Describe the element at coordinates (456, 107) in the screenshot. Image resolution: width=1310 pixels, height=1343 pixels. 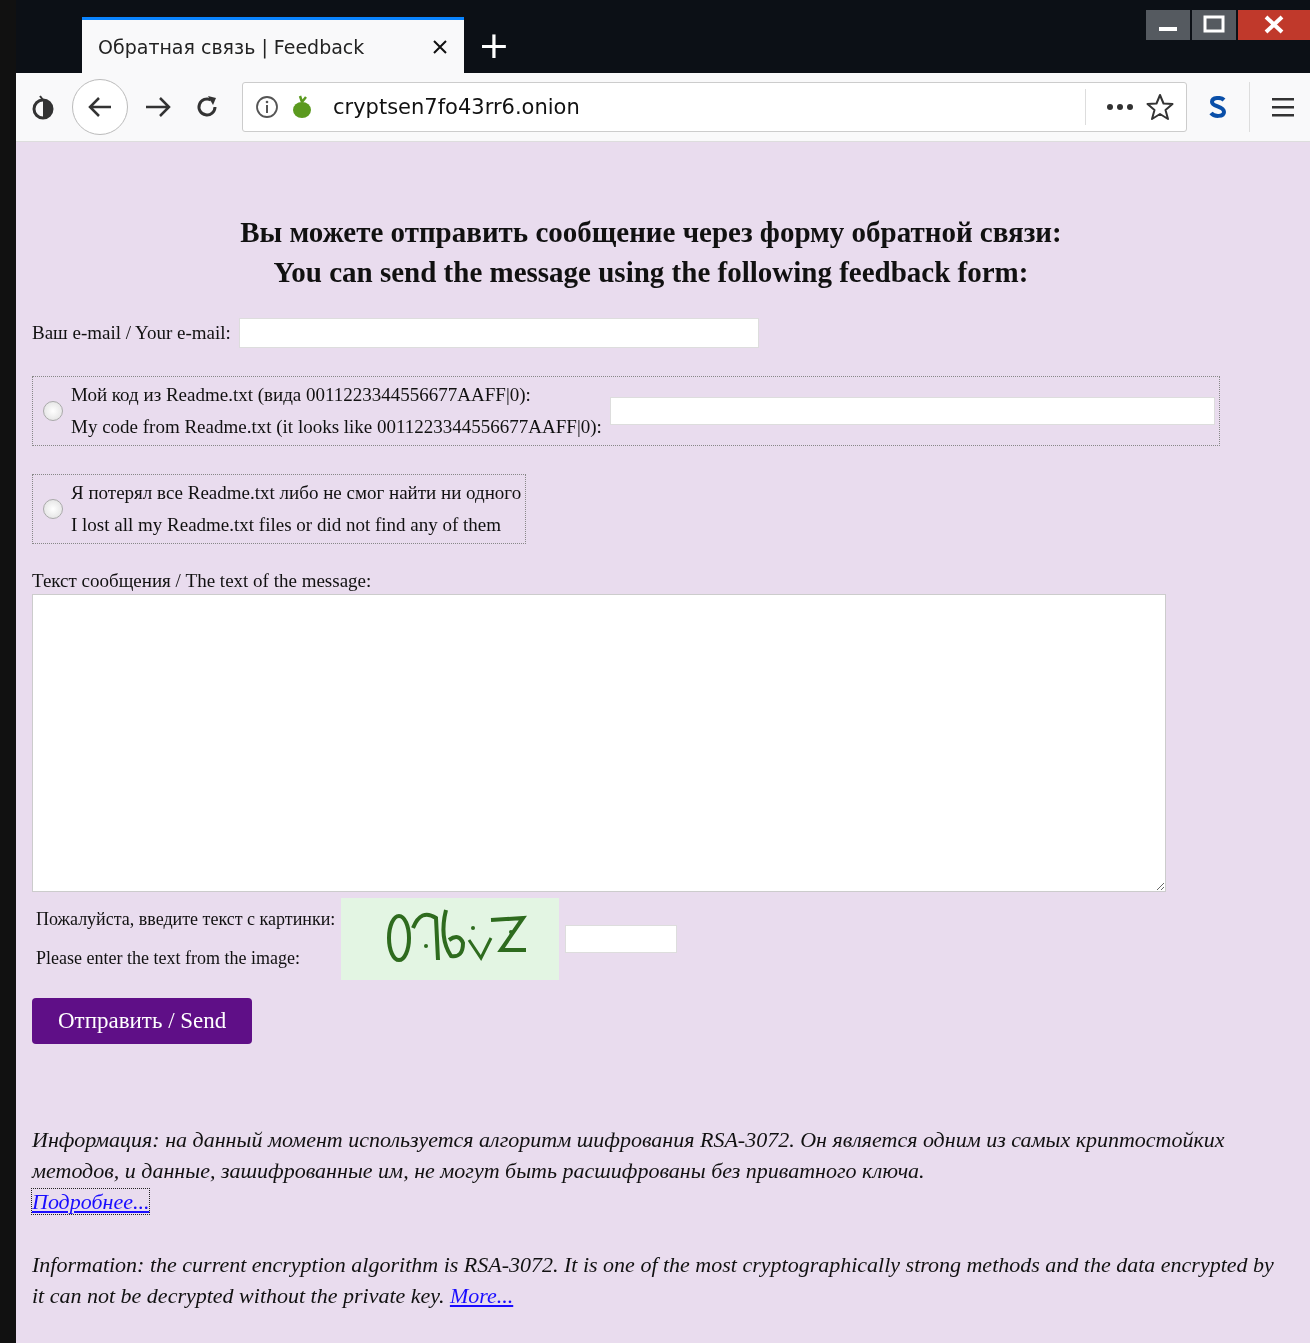
I see `url-text: cryptsen7fo43rr6.onion` at that location.